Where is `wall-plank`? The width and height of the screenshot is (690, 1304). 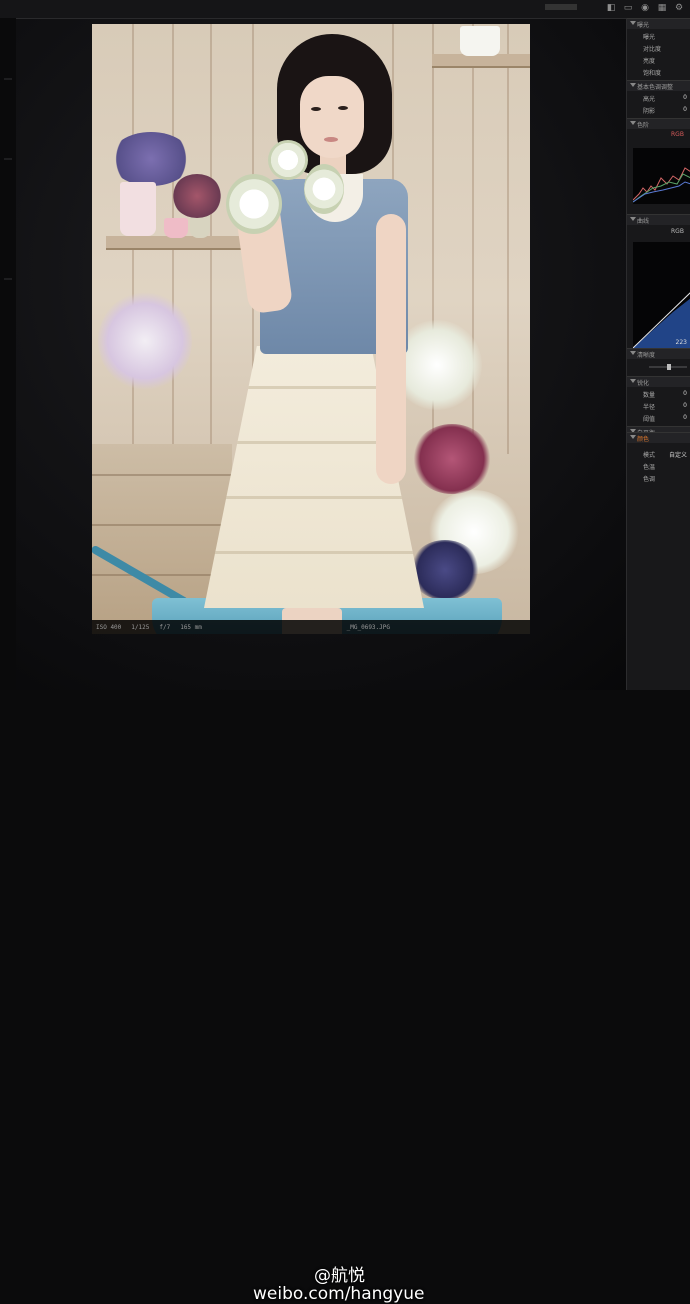
wall-plank is located at coordinates (508, 239).